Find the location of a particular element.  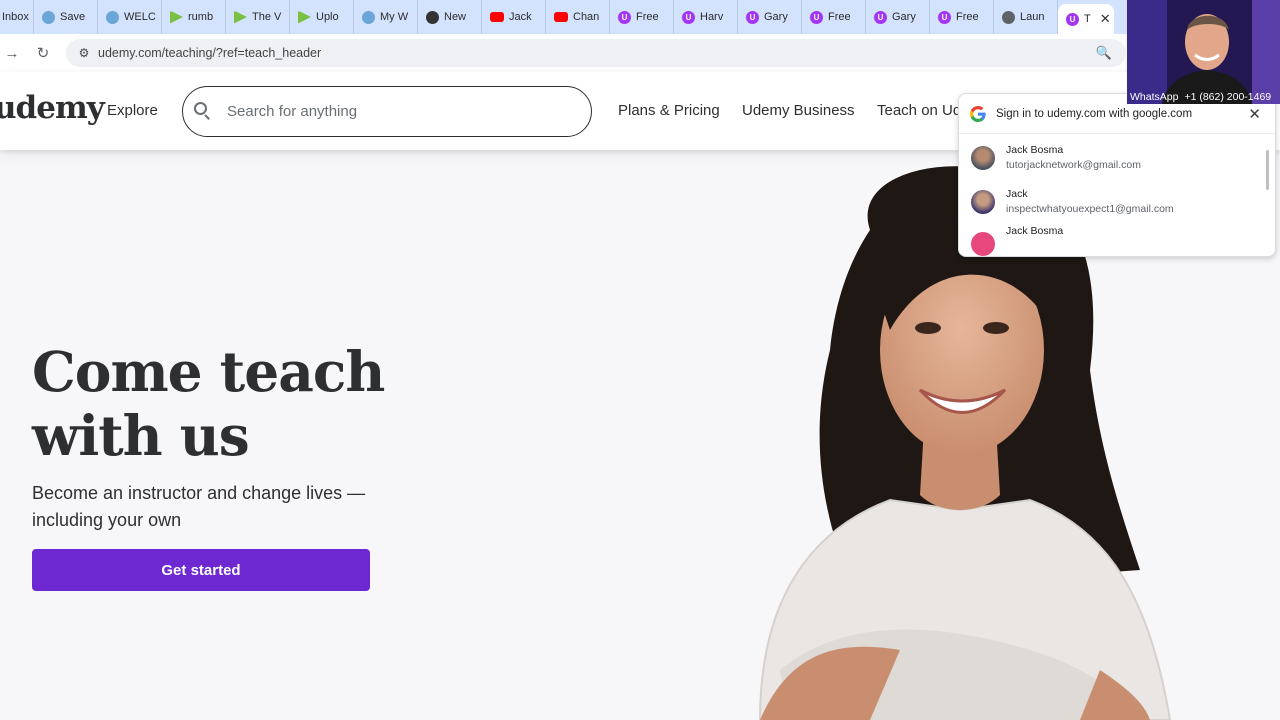

browser-tab: WELC is located at coordinates (130, 17).